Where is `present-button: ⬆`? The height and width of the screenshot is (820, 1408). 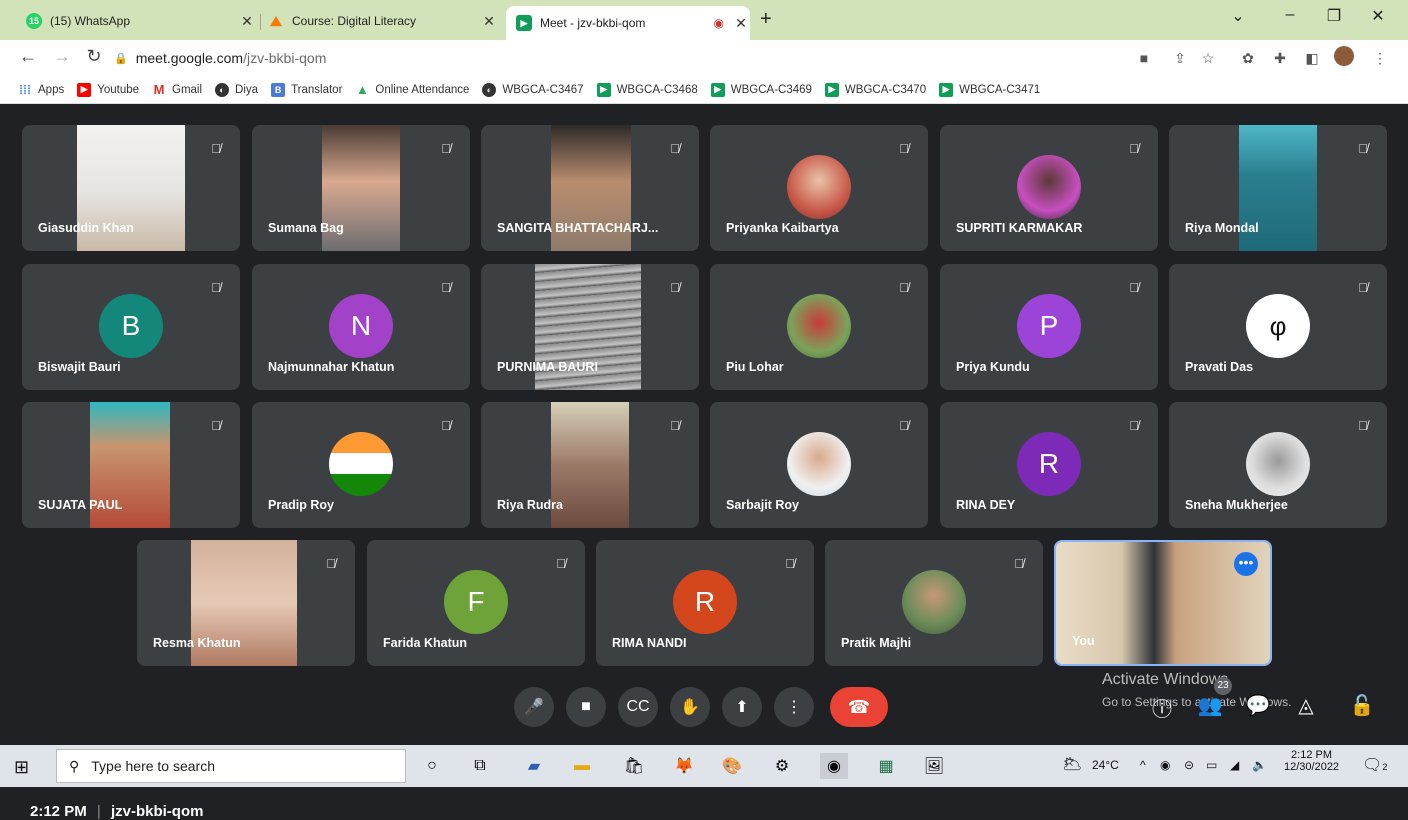
present-button: ⬆ is located at coordinates (742, 707).